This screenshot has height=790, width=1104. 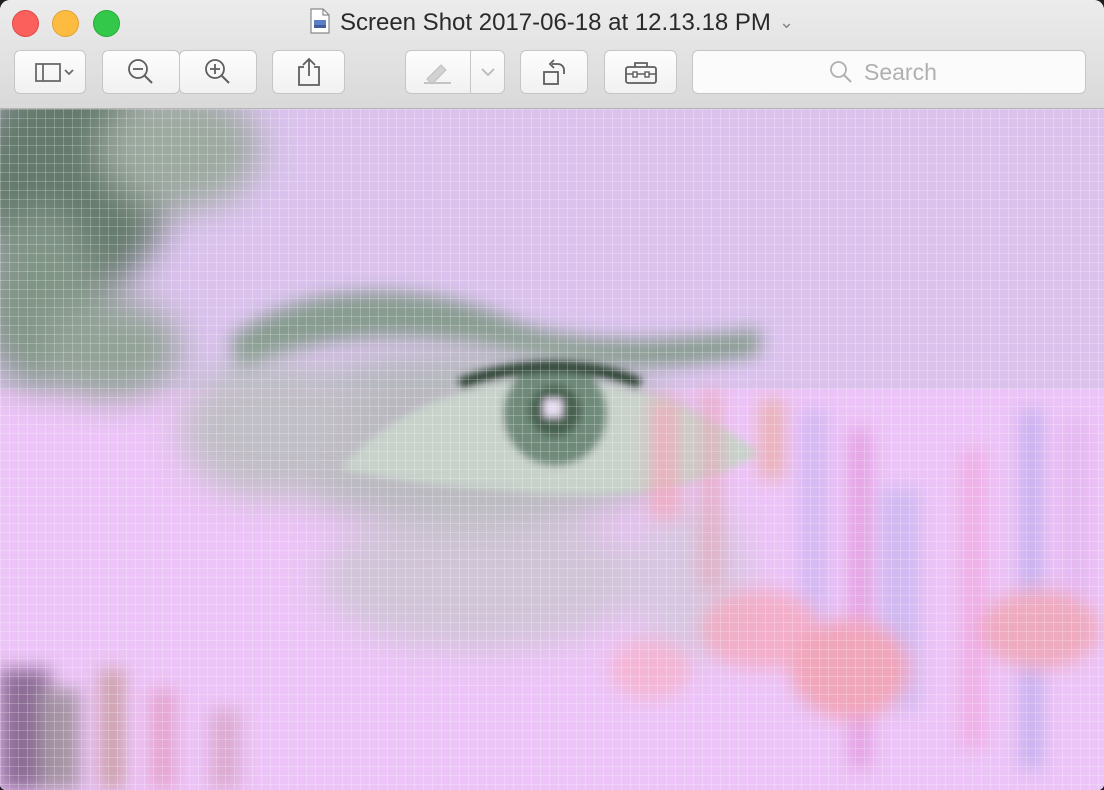 I want to click on zoom-in-icon, so click(x=217, y=71).